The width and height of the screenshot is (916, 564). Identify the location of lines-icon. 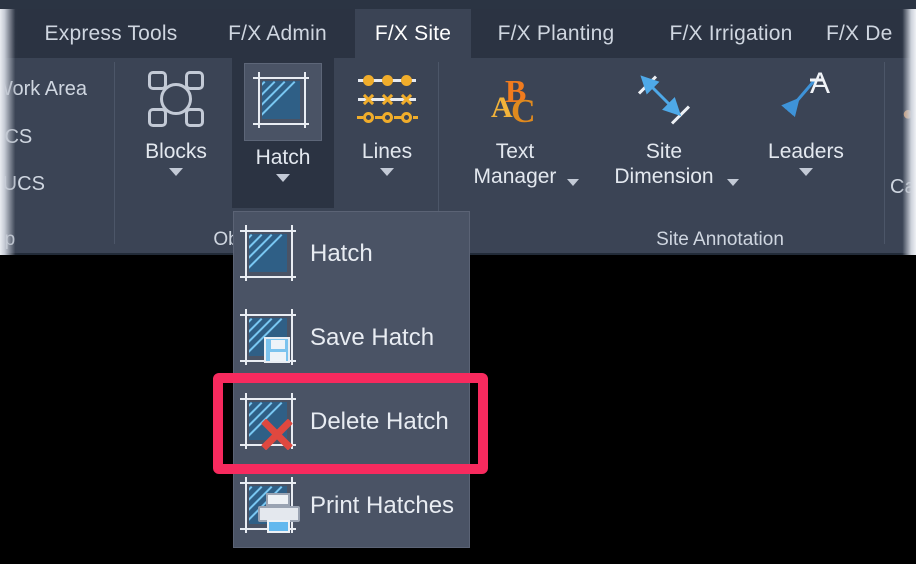
(387, 99).